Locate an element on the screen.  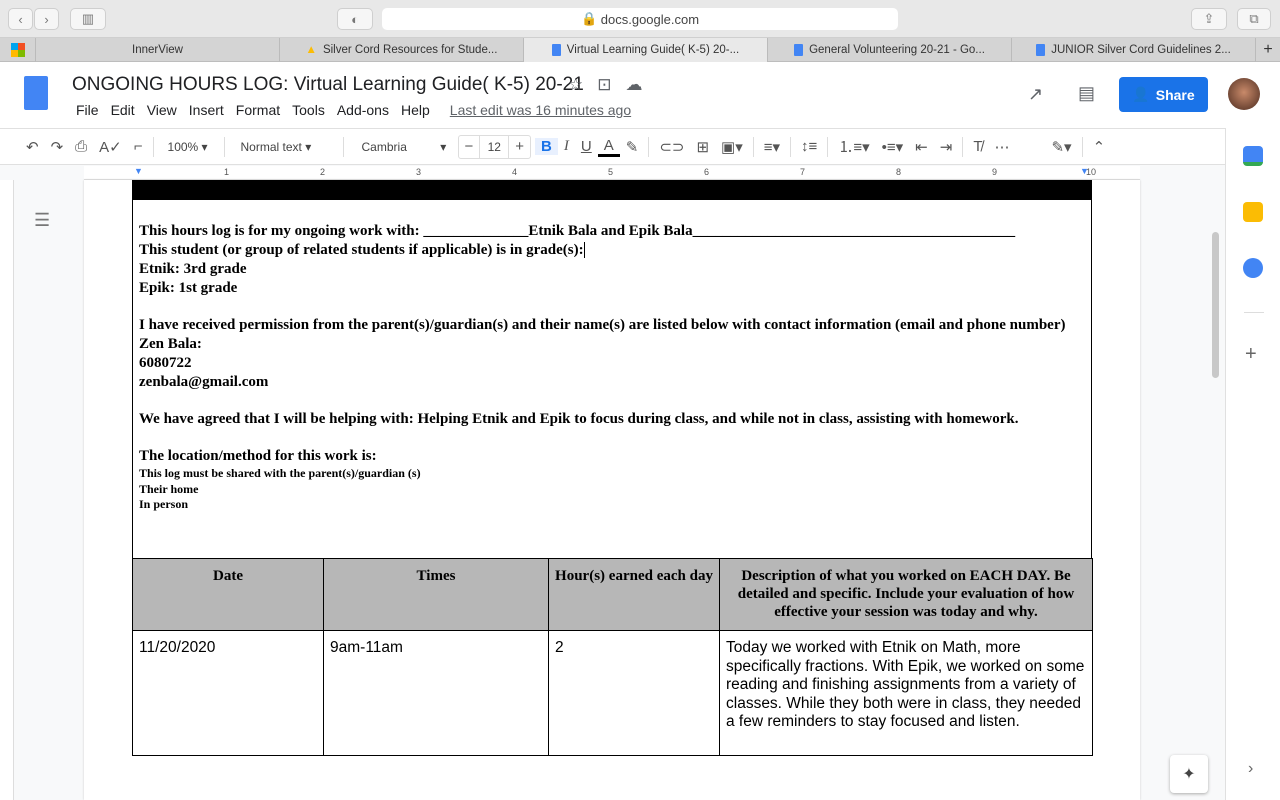
menu-insert: Insert is located at coordinates (206, 110).